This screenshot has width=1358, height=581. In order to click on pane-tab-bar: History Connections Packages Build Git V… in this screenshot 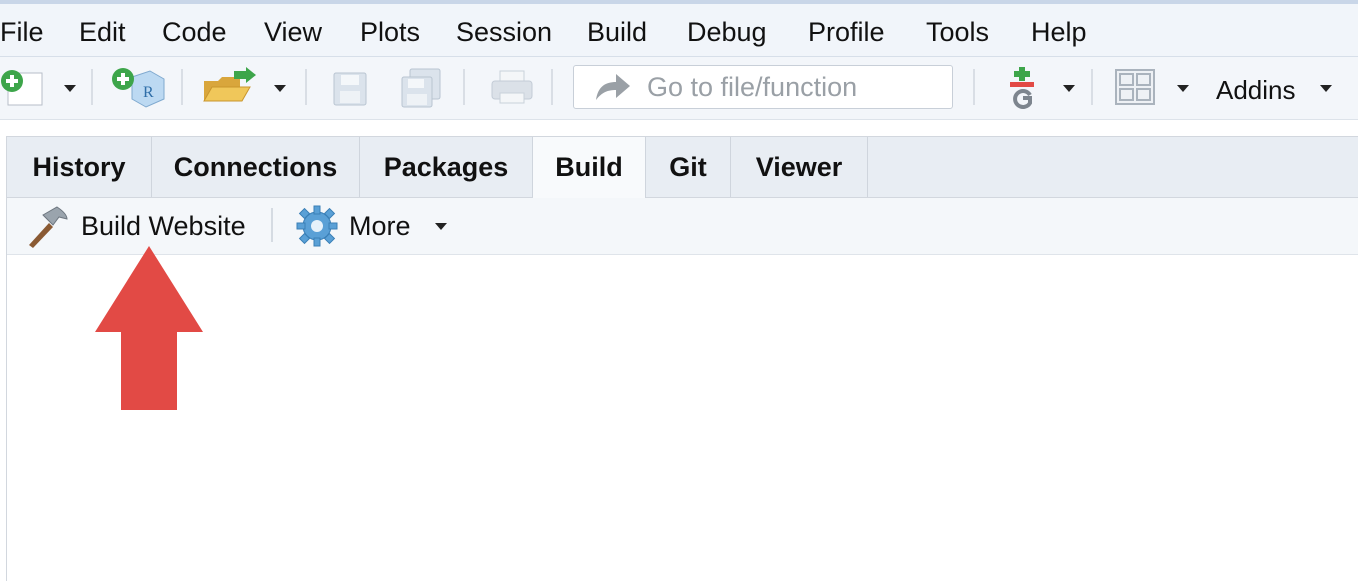, I will do `click(682, 167)`.